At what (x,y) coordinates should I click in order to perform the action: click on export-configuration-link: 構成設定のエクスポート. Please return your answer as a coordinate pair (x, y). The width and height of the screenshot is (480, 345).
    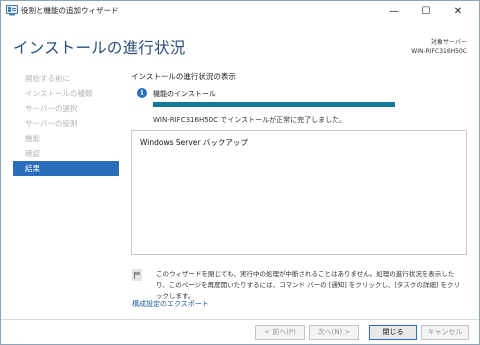
    Looking at the image, I should click on (170, 304).